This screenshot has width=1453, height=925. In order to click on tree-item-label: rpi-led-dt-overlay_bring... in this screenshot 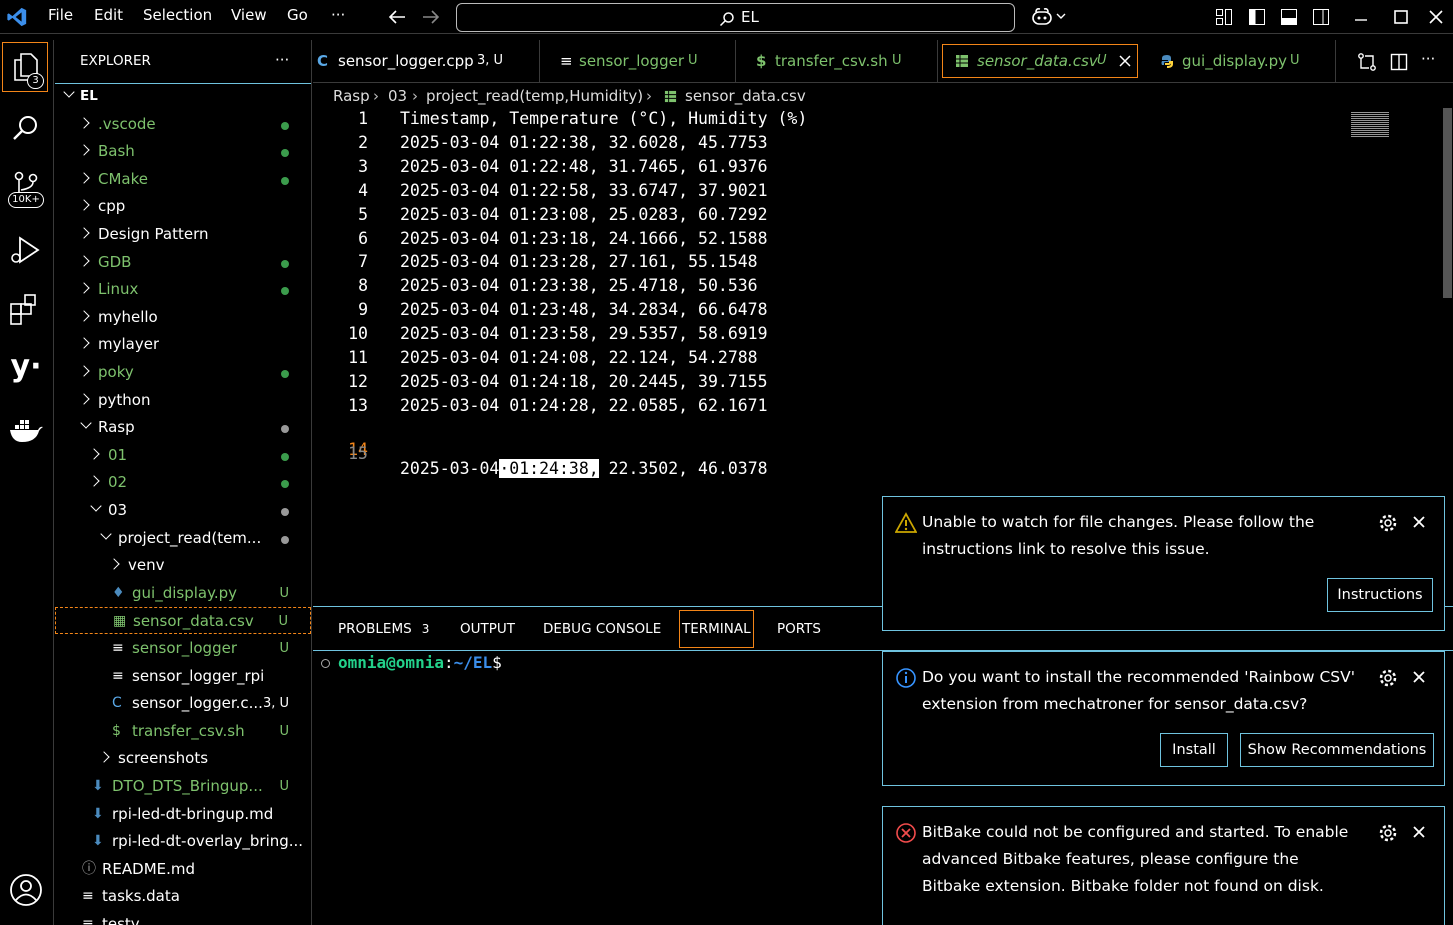, I will do `click(208, 841)`.